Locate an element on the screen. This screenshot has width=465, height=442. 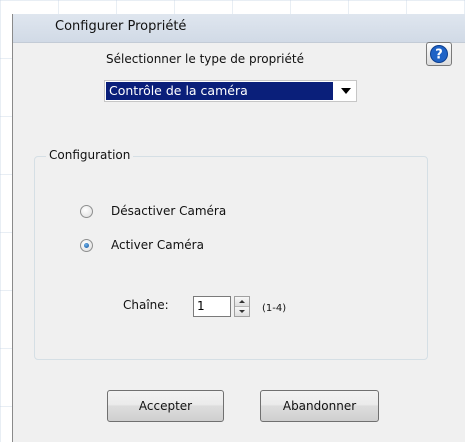
spin-down-icon is located at coordinates (242, 311).